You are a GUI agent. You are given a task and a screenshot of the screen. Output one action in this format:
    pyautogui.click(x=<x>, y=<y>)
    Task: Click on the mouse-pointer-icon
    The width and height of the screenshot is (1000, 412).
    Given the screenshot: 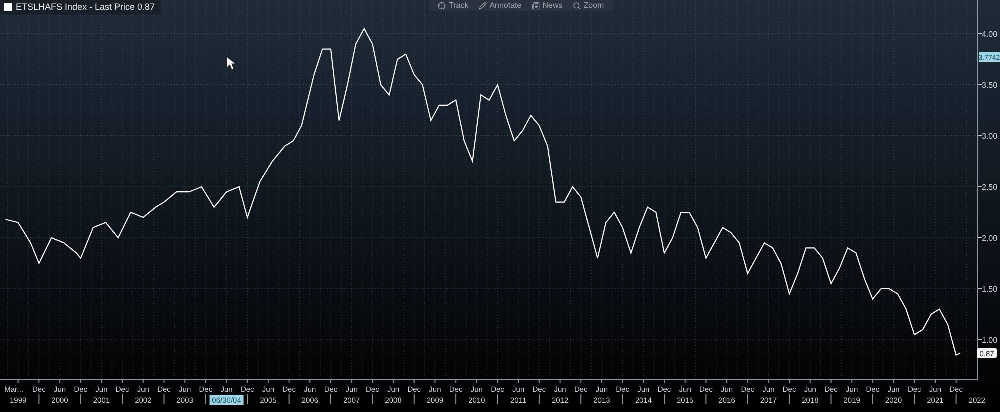 What is the action you would take?
    pyautogui.click(x=231, y=63)
    